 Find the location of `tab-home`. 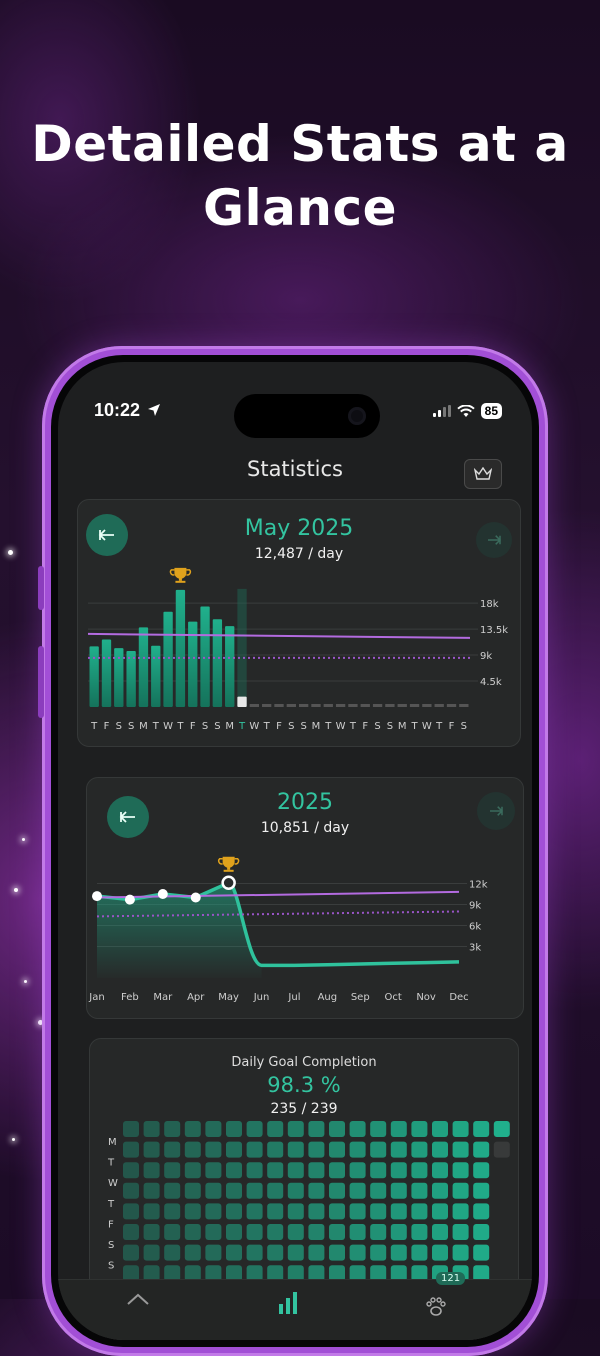

tab-home is located at coordinates (138, 1306).